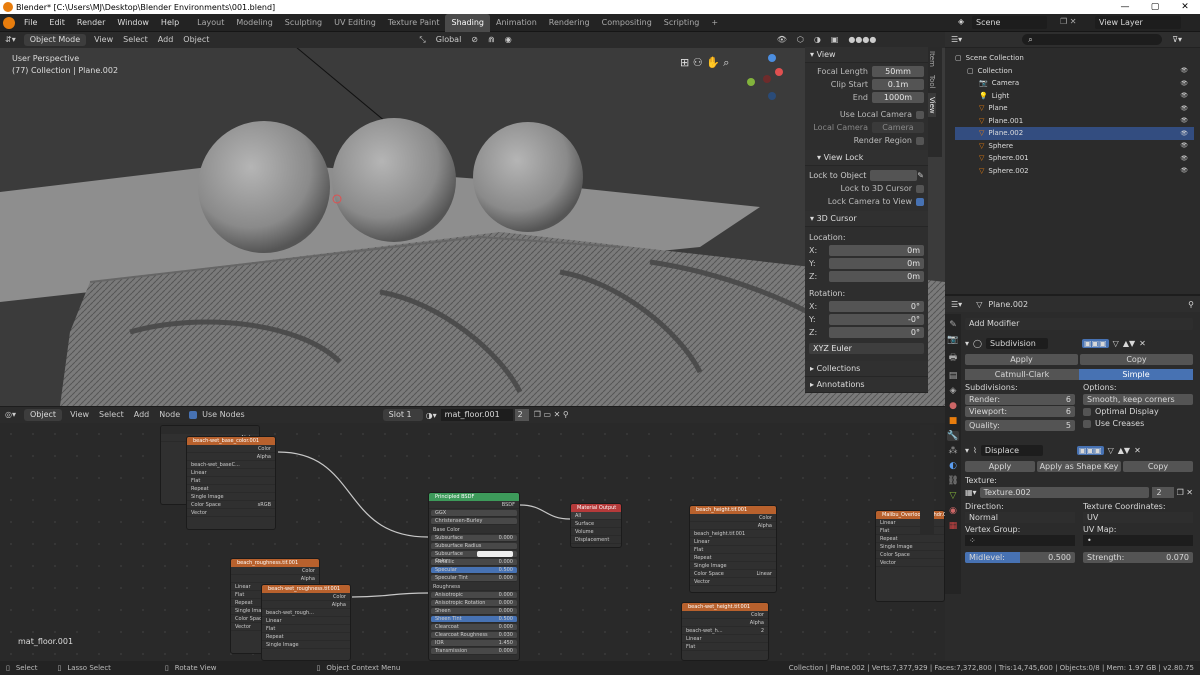 The image size is (1200, 675). I want to click on snap-icon: ⋒, so click(491, 40).